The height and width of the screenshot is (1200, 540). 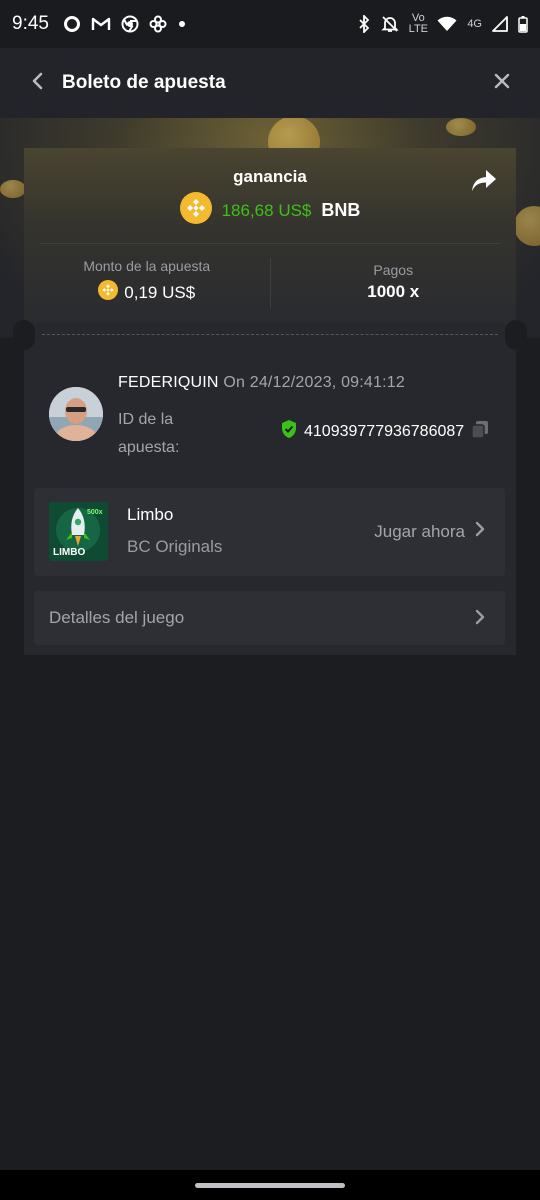 I want to click on chevron-left-icon, so click(x=38, y=83).